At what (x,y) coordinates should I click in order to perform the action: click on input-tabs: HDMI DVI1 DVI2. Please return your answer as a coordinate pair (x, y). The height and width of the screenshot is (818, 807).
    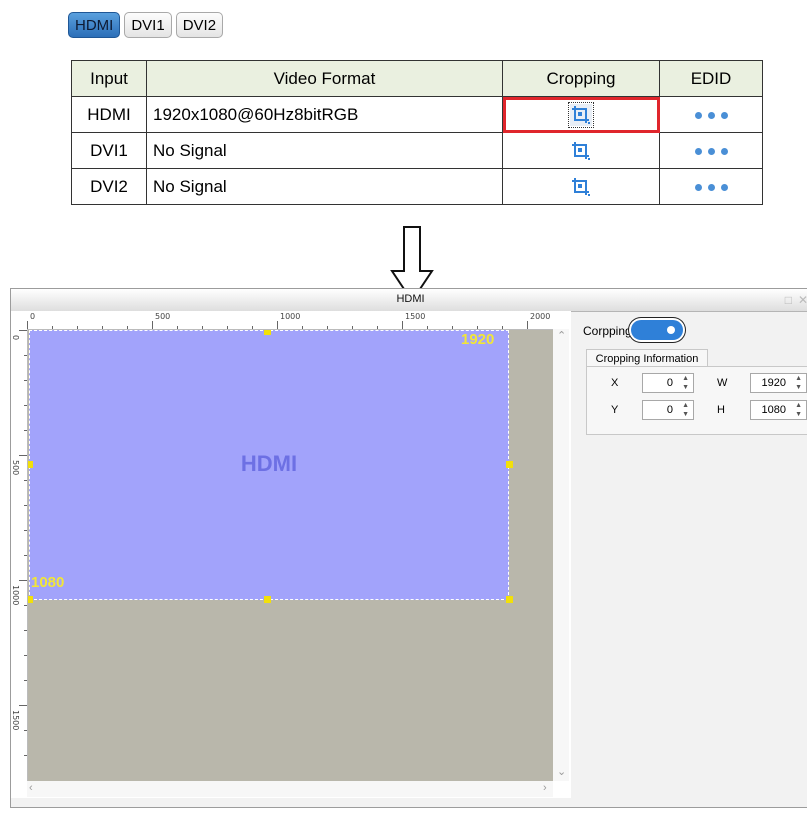
    Looking at the image, I should click on (146, 25).